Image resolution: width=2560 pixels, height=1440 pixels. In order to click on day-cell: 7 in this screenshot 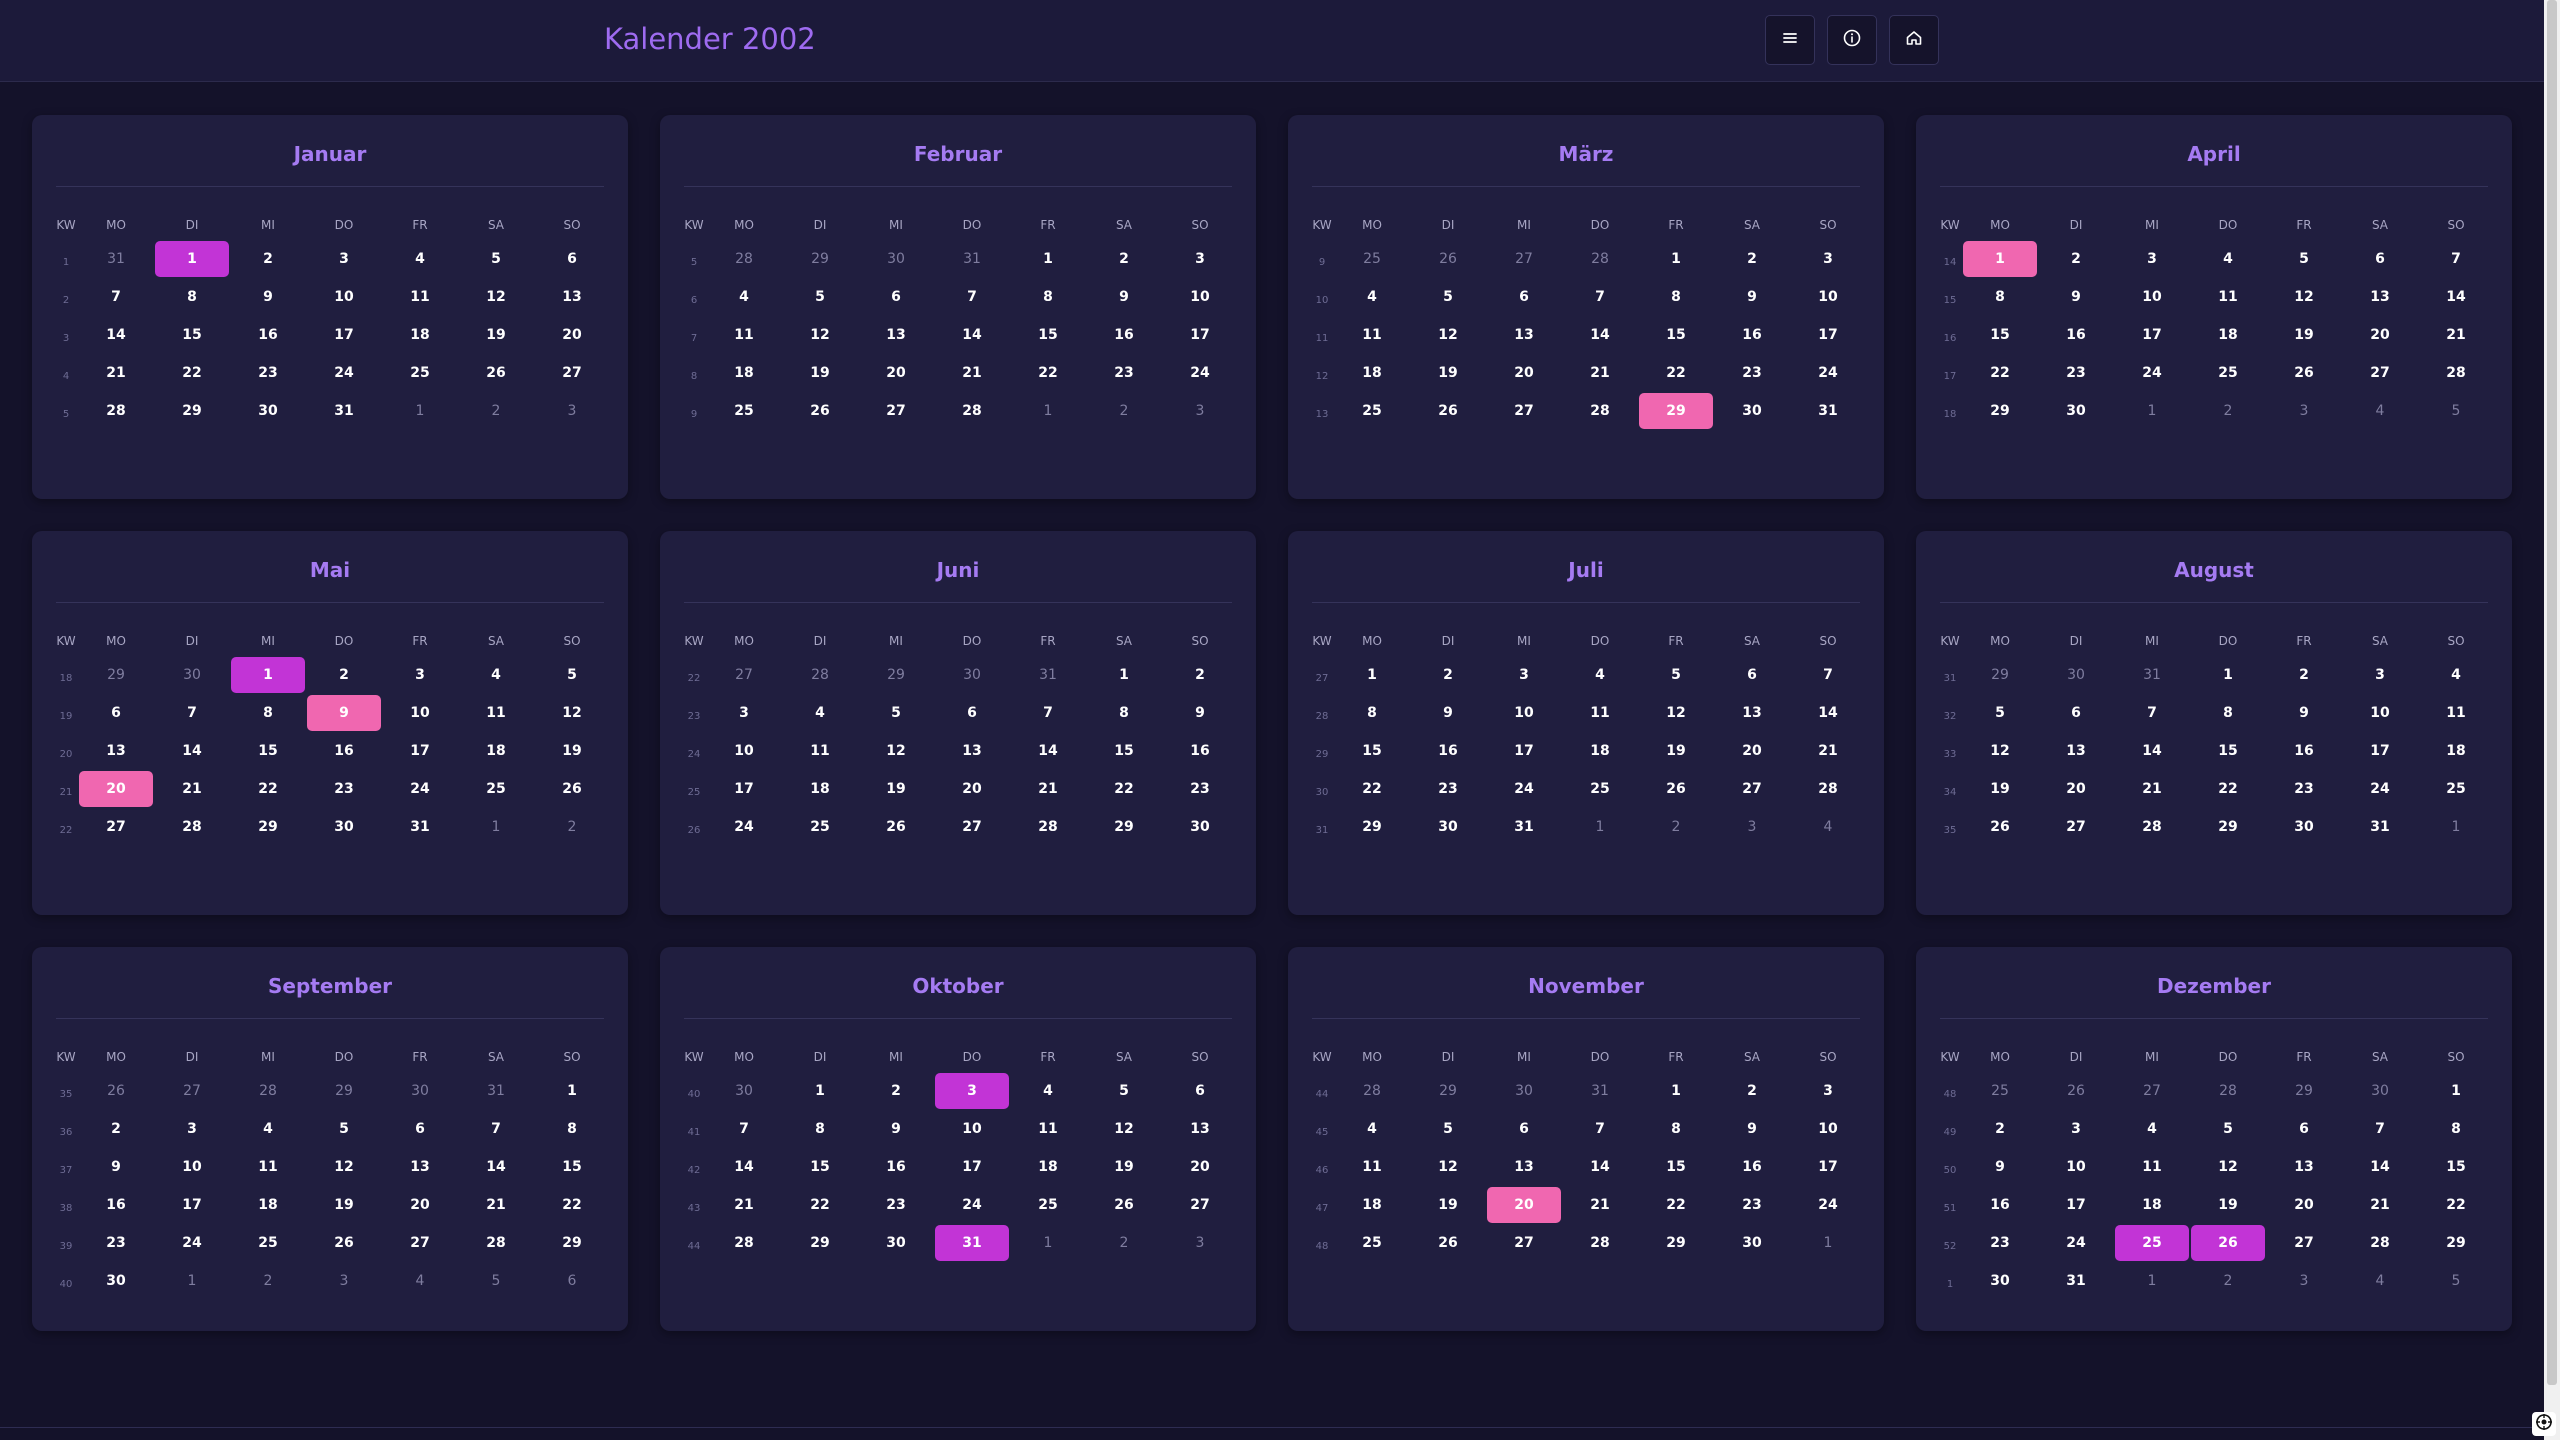, I will do `click(744, 1129)`.